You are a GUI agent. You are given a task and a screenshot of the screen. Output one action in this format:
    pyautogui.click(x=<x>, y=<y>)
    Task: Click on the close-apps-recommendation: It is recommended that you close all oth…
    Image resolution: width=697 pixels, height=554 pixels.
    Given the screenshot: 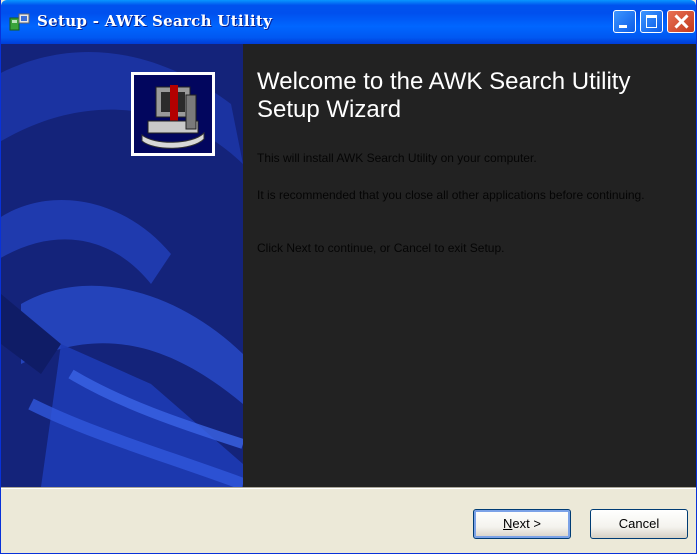 What is the action you would take?
    pyautogui.click(x=451, y=195)
    